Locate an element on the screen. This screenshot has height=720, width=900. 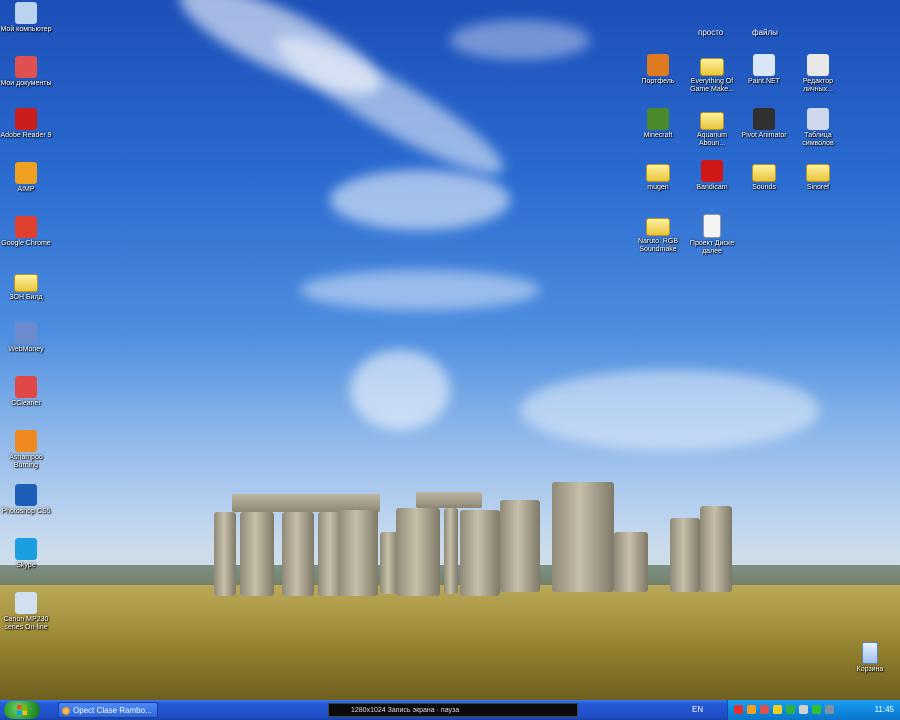
desktop-shortcut: Sounds is located at coordinates (764, 176).